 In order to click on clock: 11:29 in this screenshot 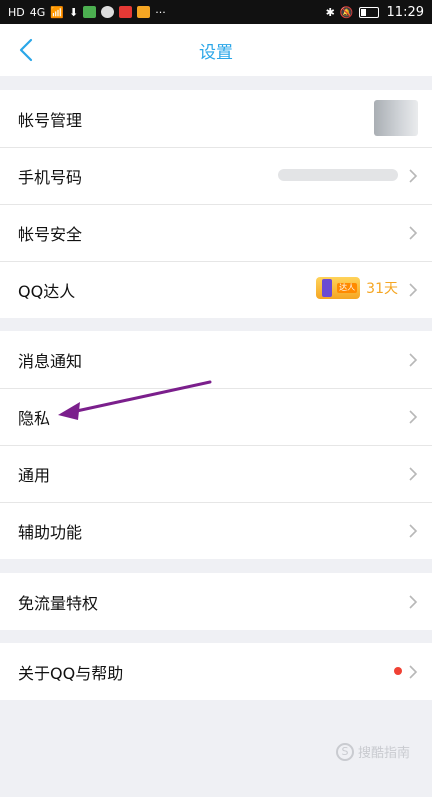, I will do `click(405, 12)`.